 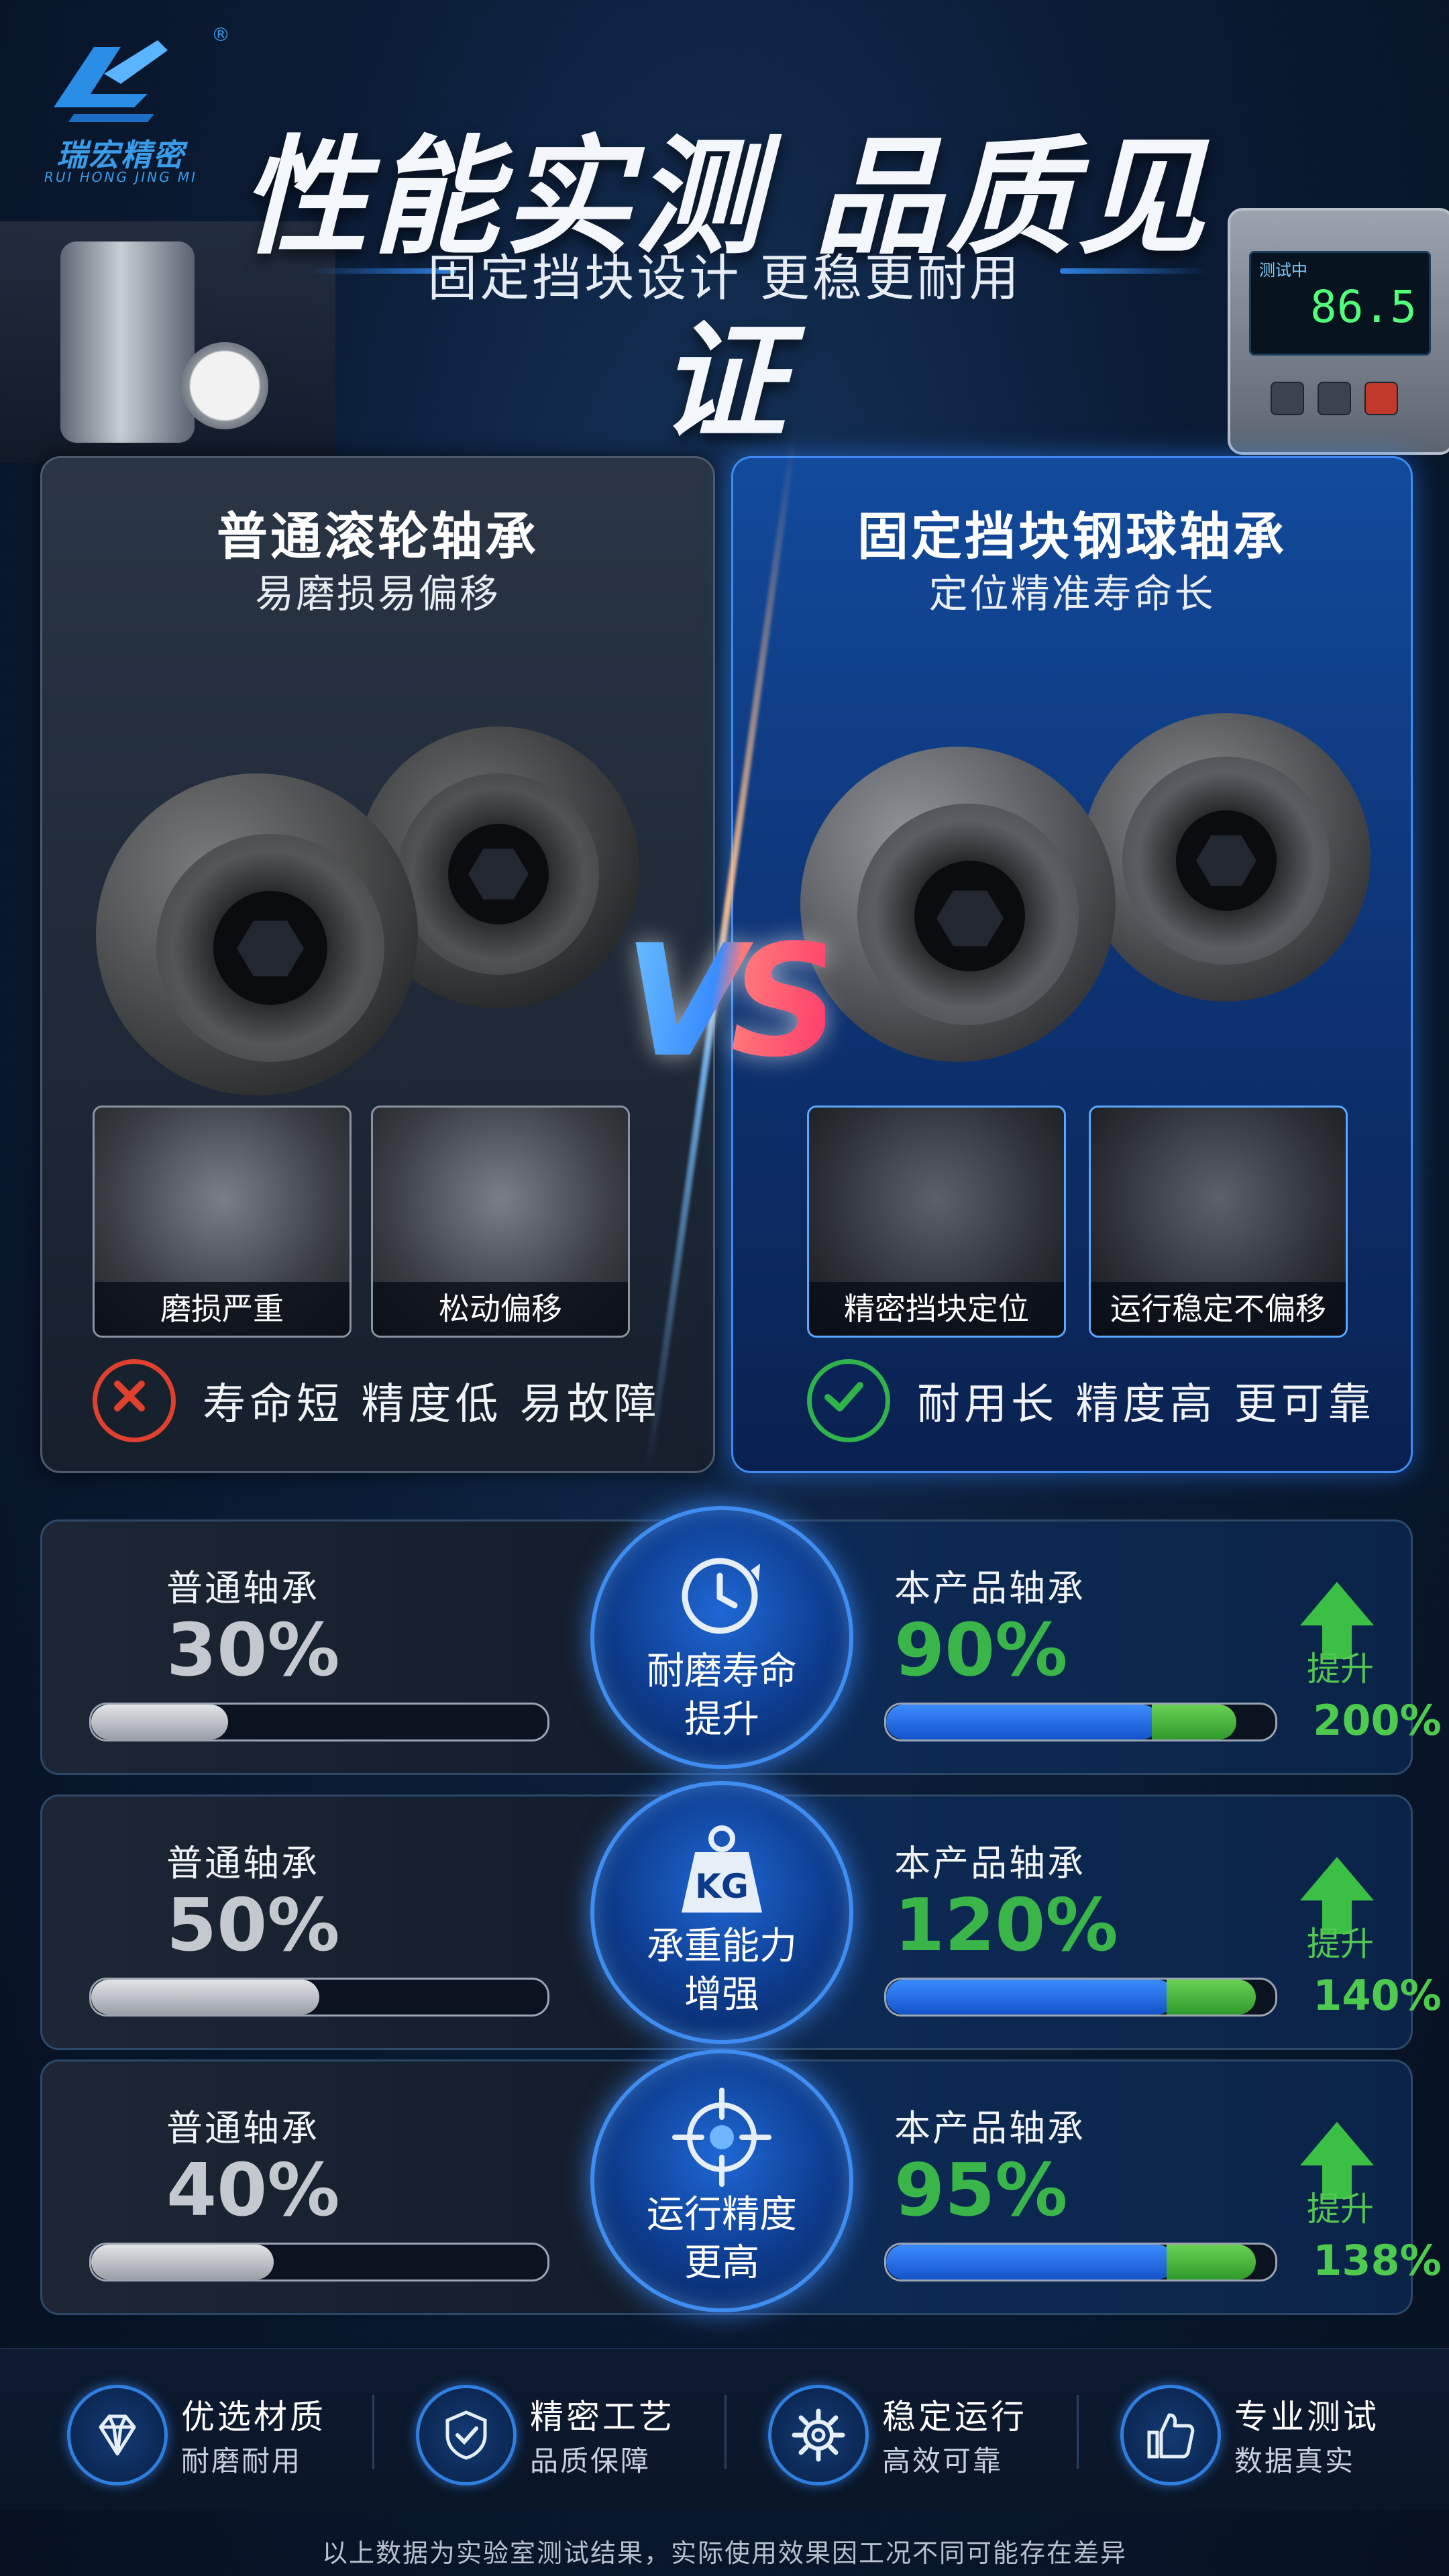 What do you see at coordinates (724, 278) in the screenshot?
I see `page-subtitle: 固定挡块设计 更稳更耐用` at bounding box center [724, 278].